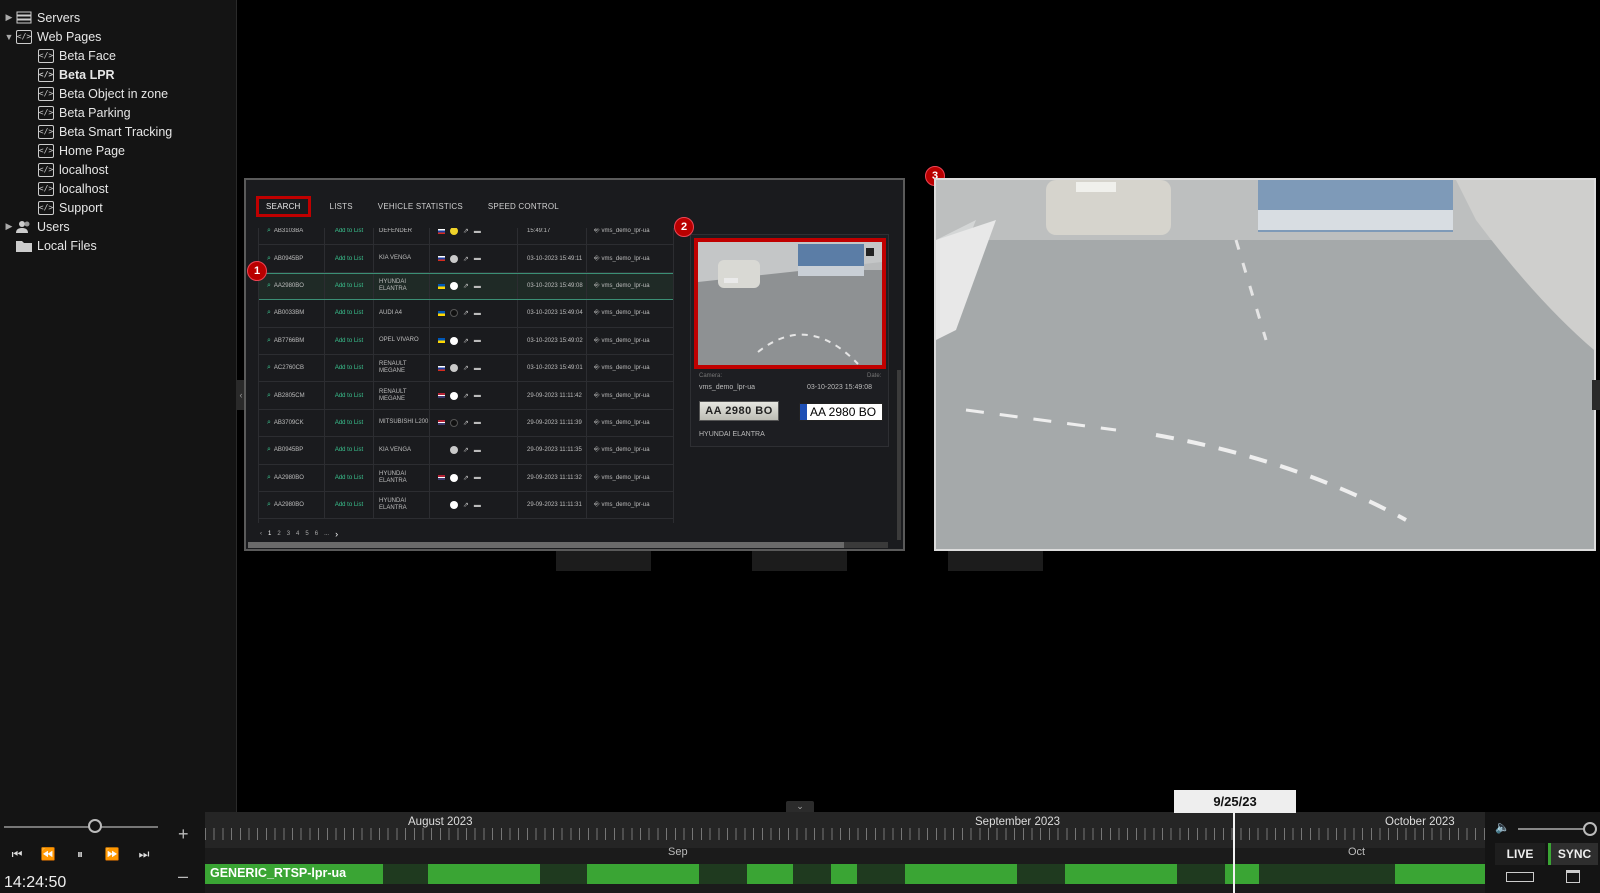  What do you see at coordinates (283, 206) in the screenshot?
I see `tab-search: SEARCH` at bounding box center [283, 206].